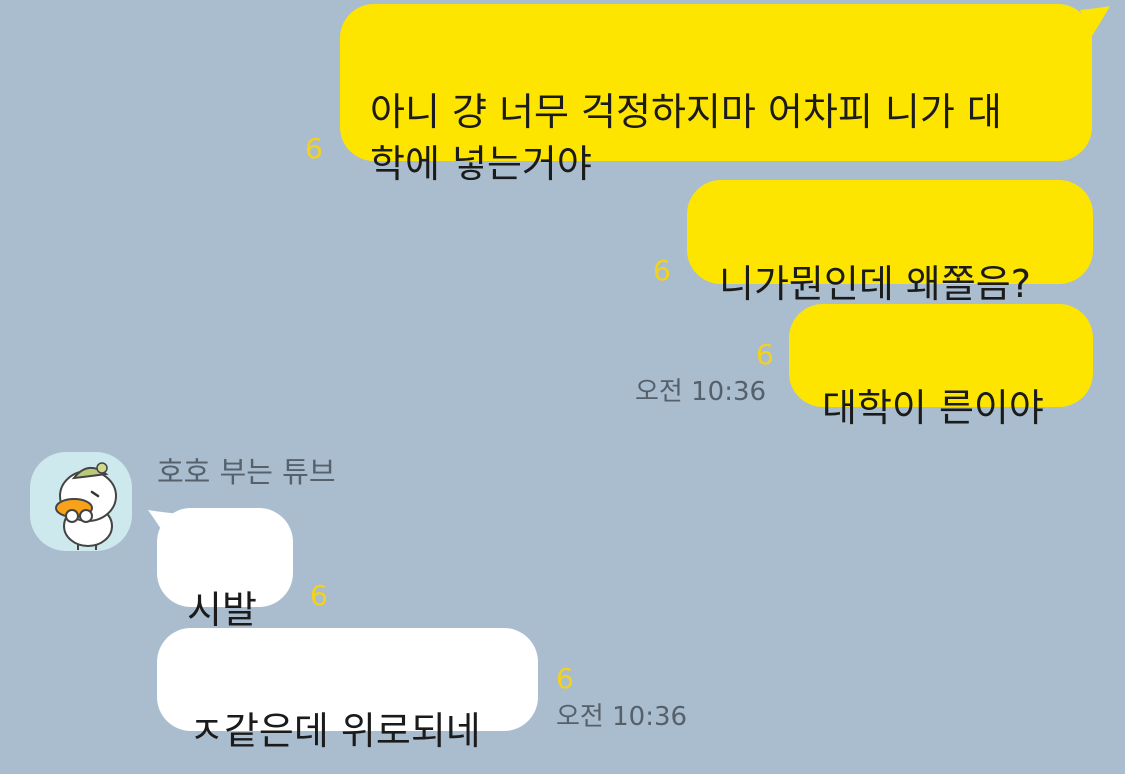 This screenshot has height=774, width=1125. What do you see at coordinates (335, 731) in the screenshot?
I see `message-text: ㅈ같은데 위로되네` at bounding box center [335, 731].